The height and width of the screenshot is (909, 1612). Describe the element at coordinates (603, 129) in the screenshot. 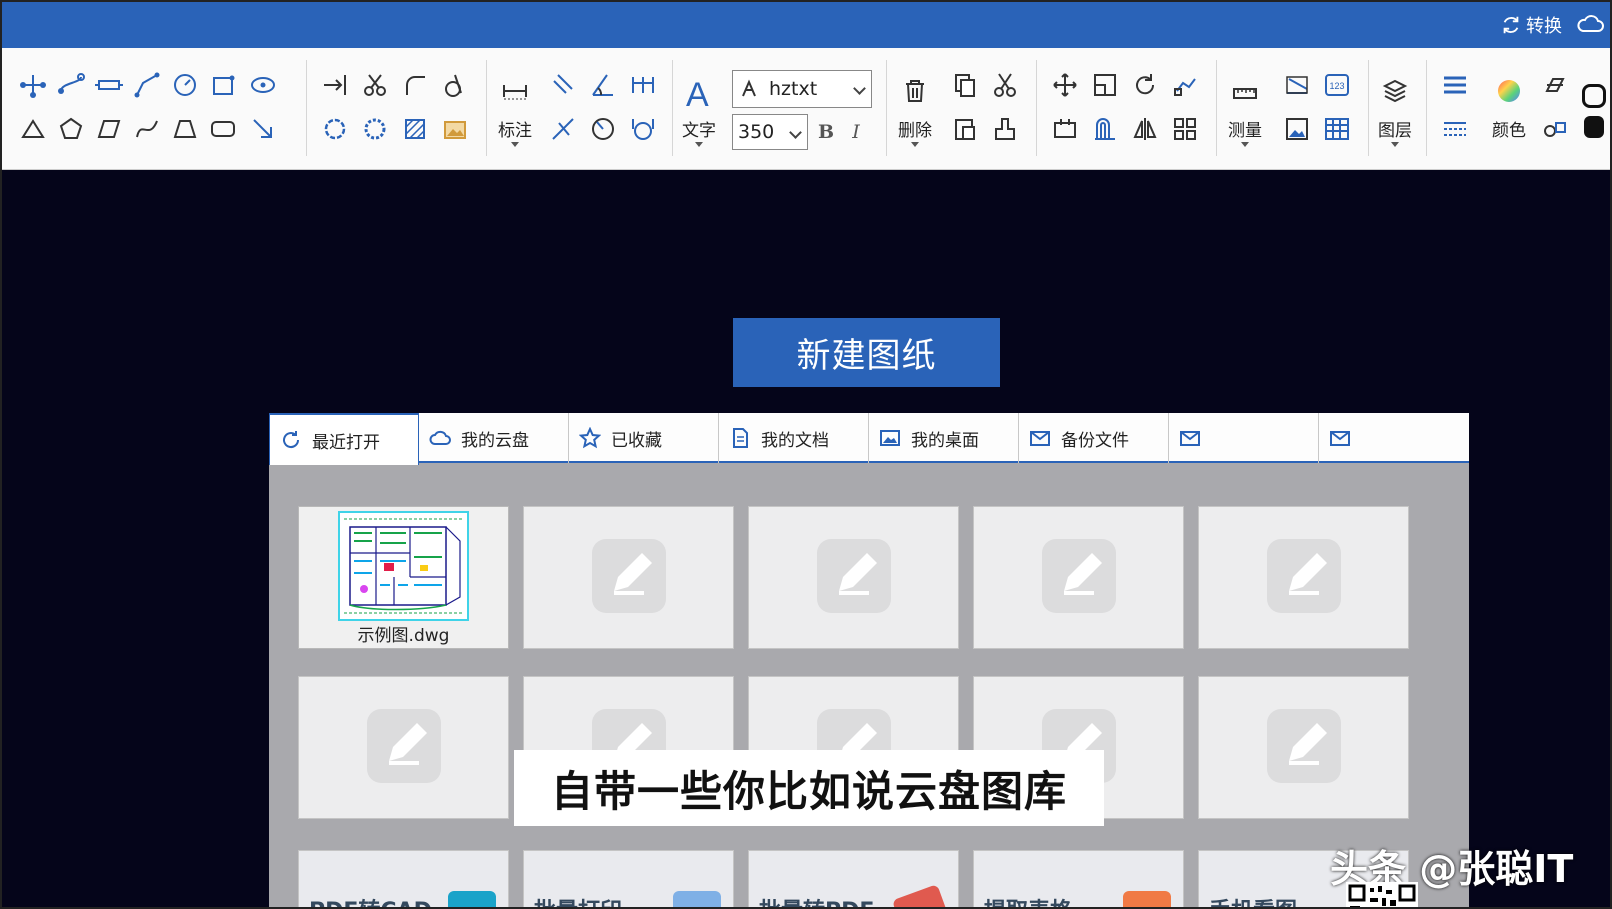

I see `diameter-dimension-icon` at that location.